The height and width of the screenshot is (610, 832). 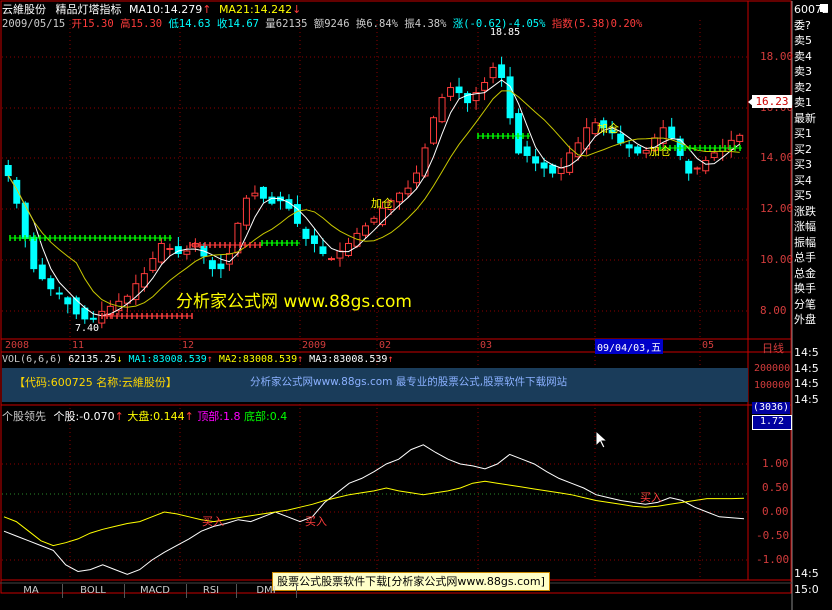 What do you see at coordinates (255, 9) in the screenshot?
I see `ma21-value: MA21:14.242` at bounding box center [255, 9].